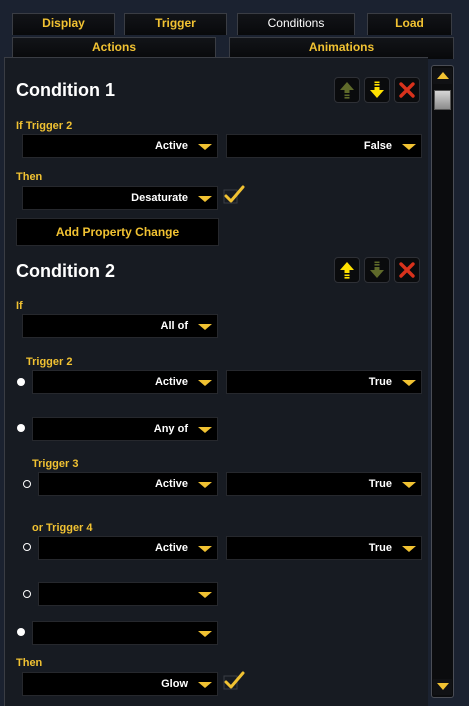 The image size is (469, 706). Describe the element at coordinates (114, 48) in the screenshot. I see `tab-actions: Actions` at that location.